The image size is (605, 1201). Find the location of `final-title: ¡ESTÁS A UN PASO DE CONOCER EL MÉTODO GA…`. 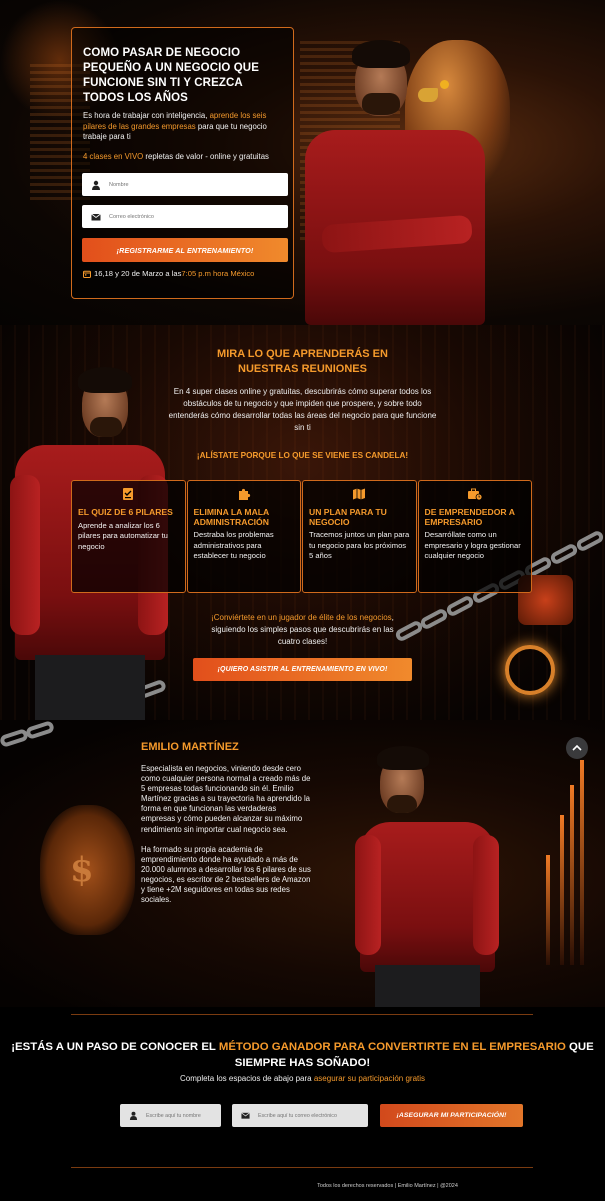

final-title: ¡ESTÁS A UN PASO DE CONOCER EL MÉTODO GA… is located at coordinates (302, 1055).